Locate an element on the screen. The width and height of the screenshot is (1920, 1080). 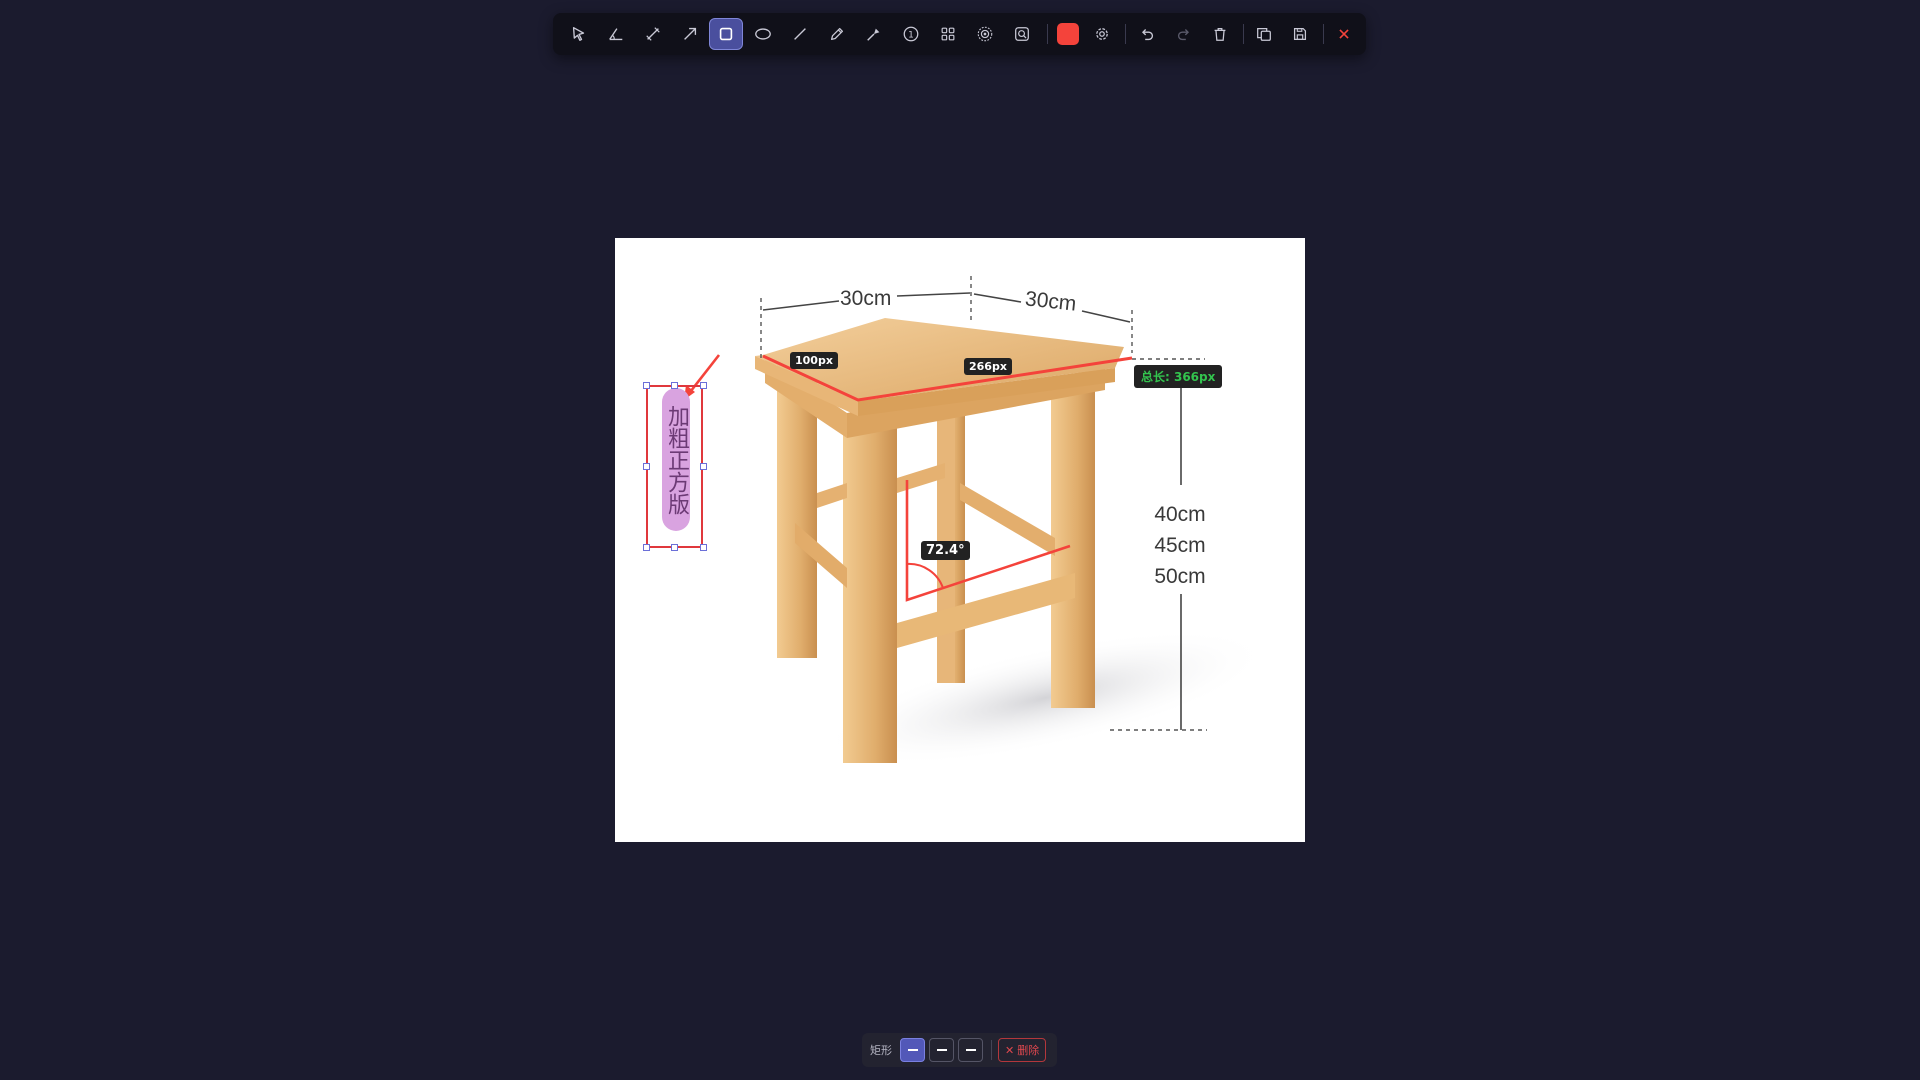
height-labels: 40cm 45cm 50cm is located at coordinates (1180, 545).